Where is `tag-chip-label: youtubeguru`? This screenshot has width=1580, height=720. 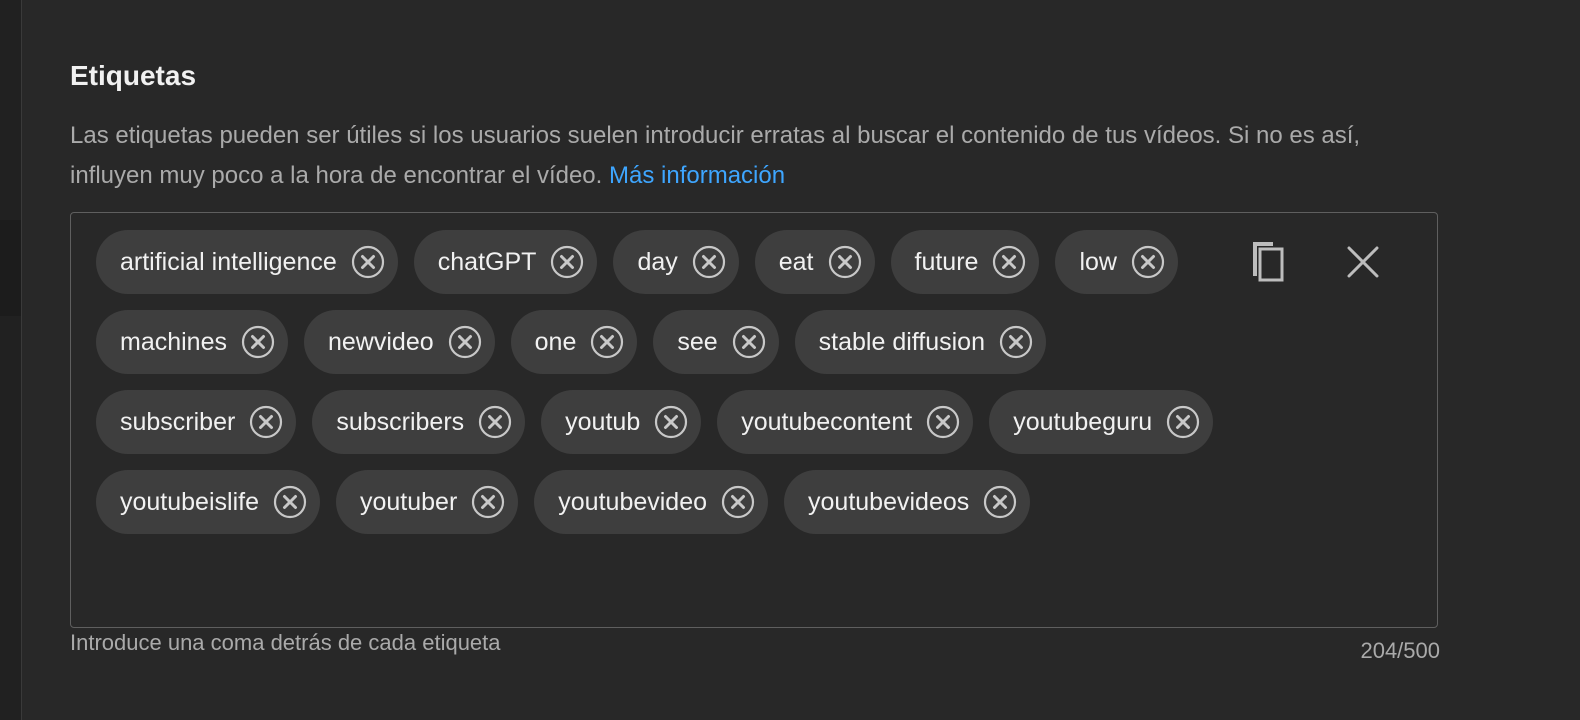
tag-chip-label: youtubeguru is located at coordinates (1083, 422).